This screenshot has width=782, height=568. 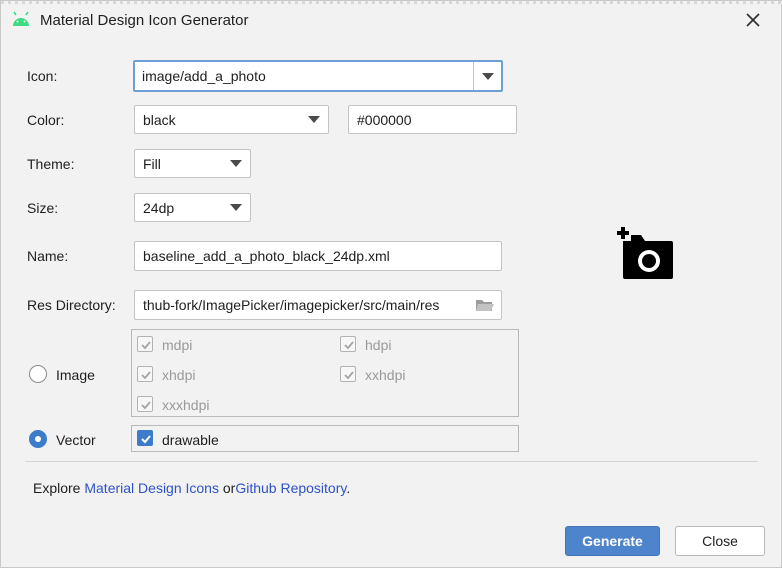 I want to click on drawable-label: drawable, so click(x=190, y=440).